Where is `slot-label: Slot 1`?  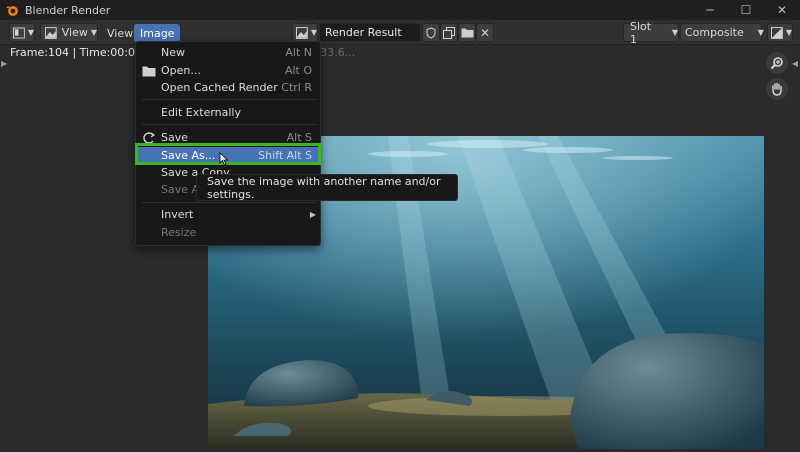
slot-label: Slot 1 is located at coordinates (641, 32).